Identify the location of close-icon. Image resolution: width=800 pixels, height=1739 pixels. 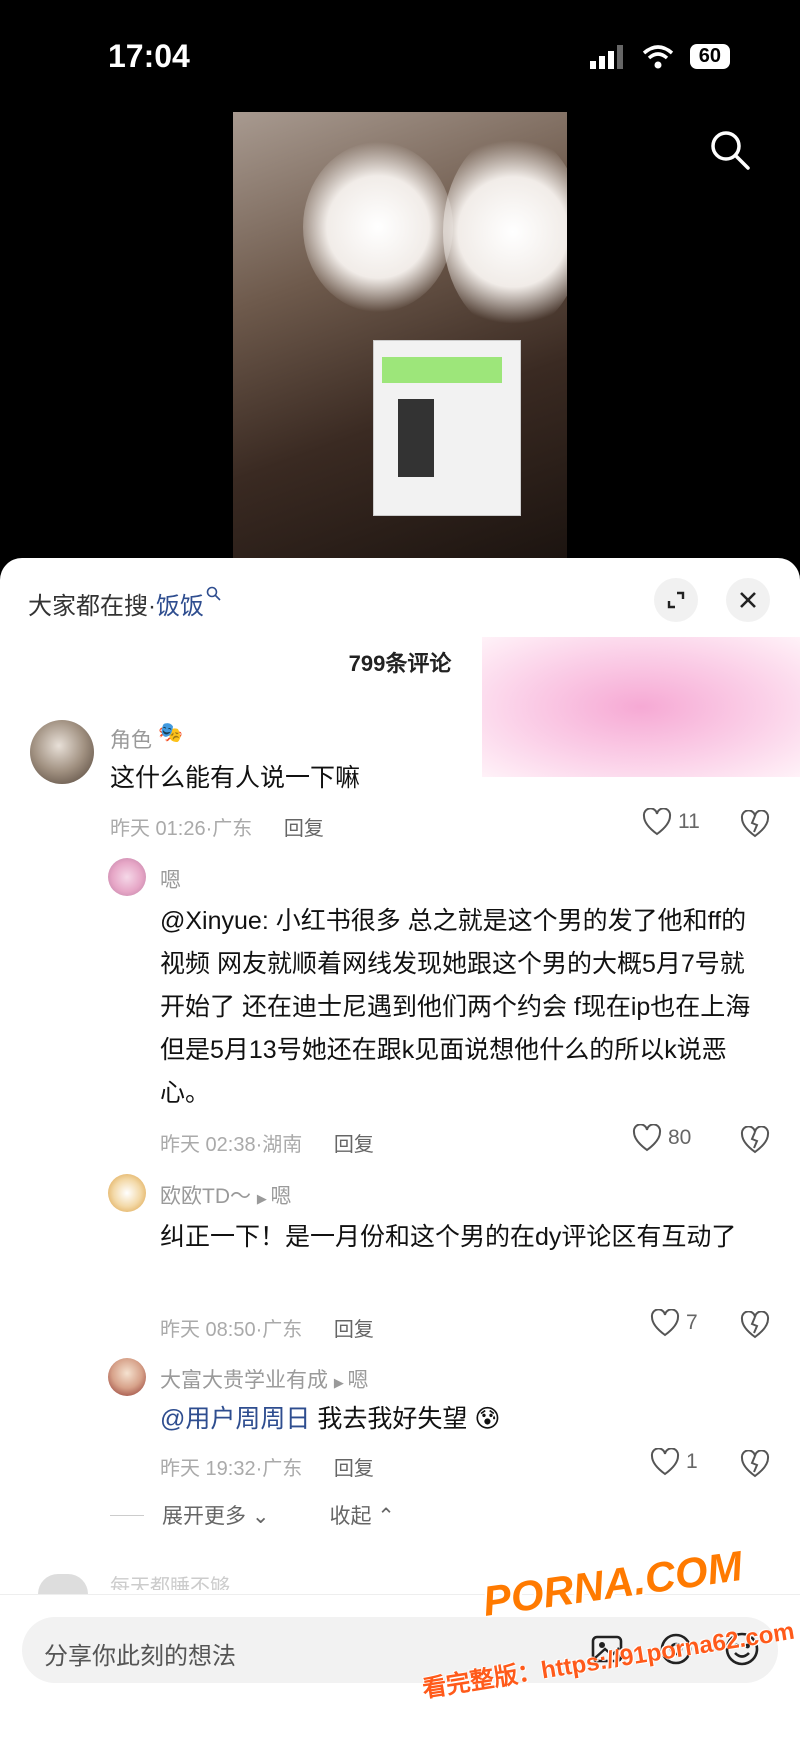
(748, 600).